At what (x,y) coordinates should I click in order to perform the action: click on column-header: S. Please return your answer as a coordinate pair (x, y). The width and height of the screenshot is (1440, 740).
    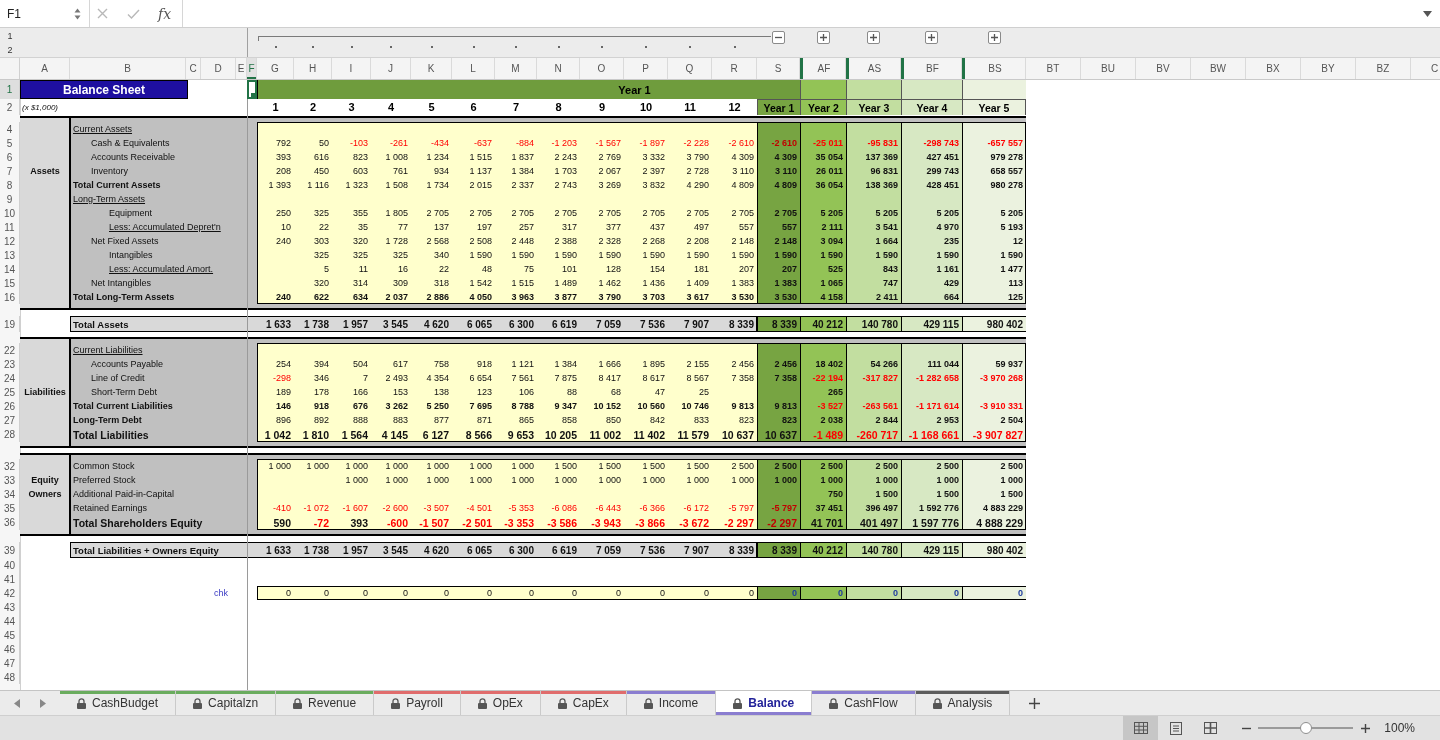
    Looking at the image, I should click on (778, 68).